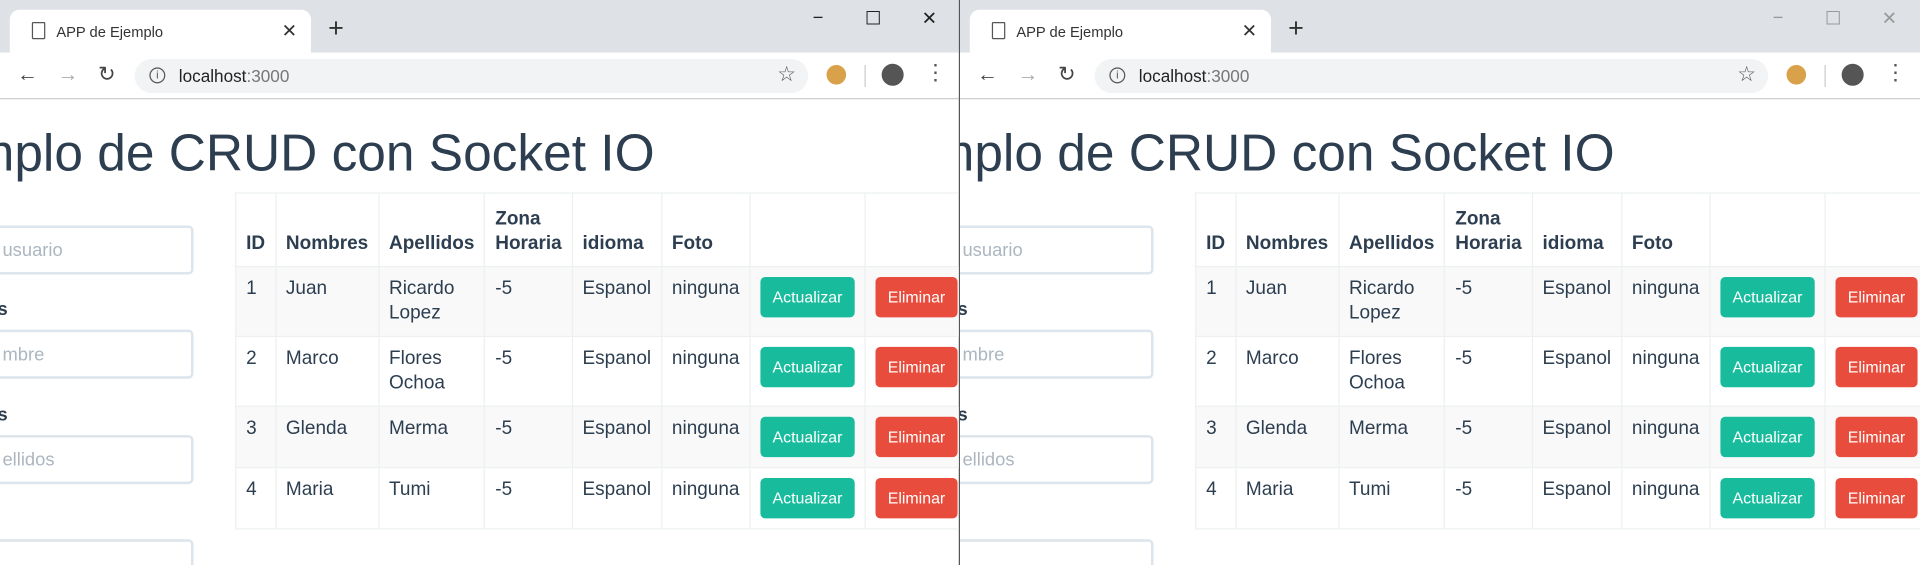  Describe the element at coordinates (327, 437) in the screenshot. I see `cell-nombres: Glenda` at that location.